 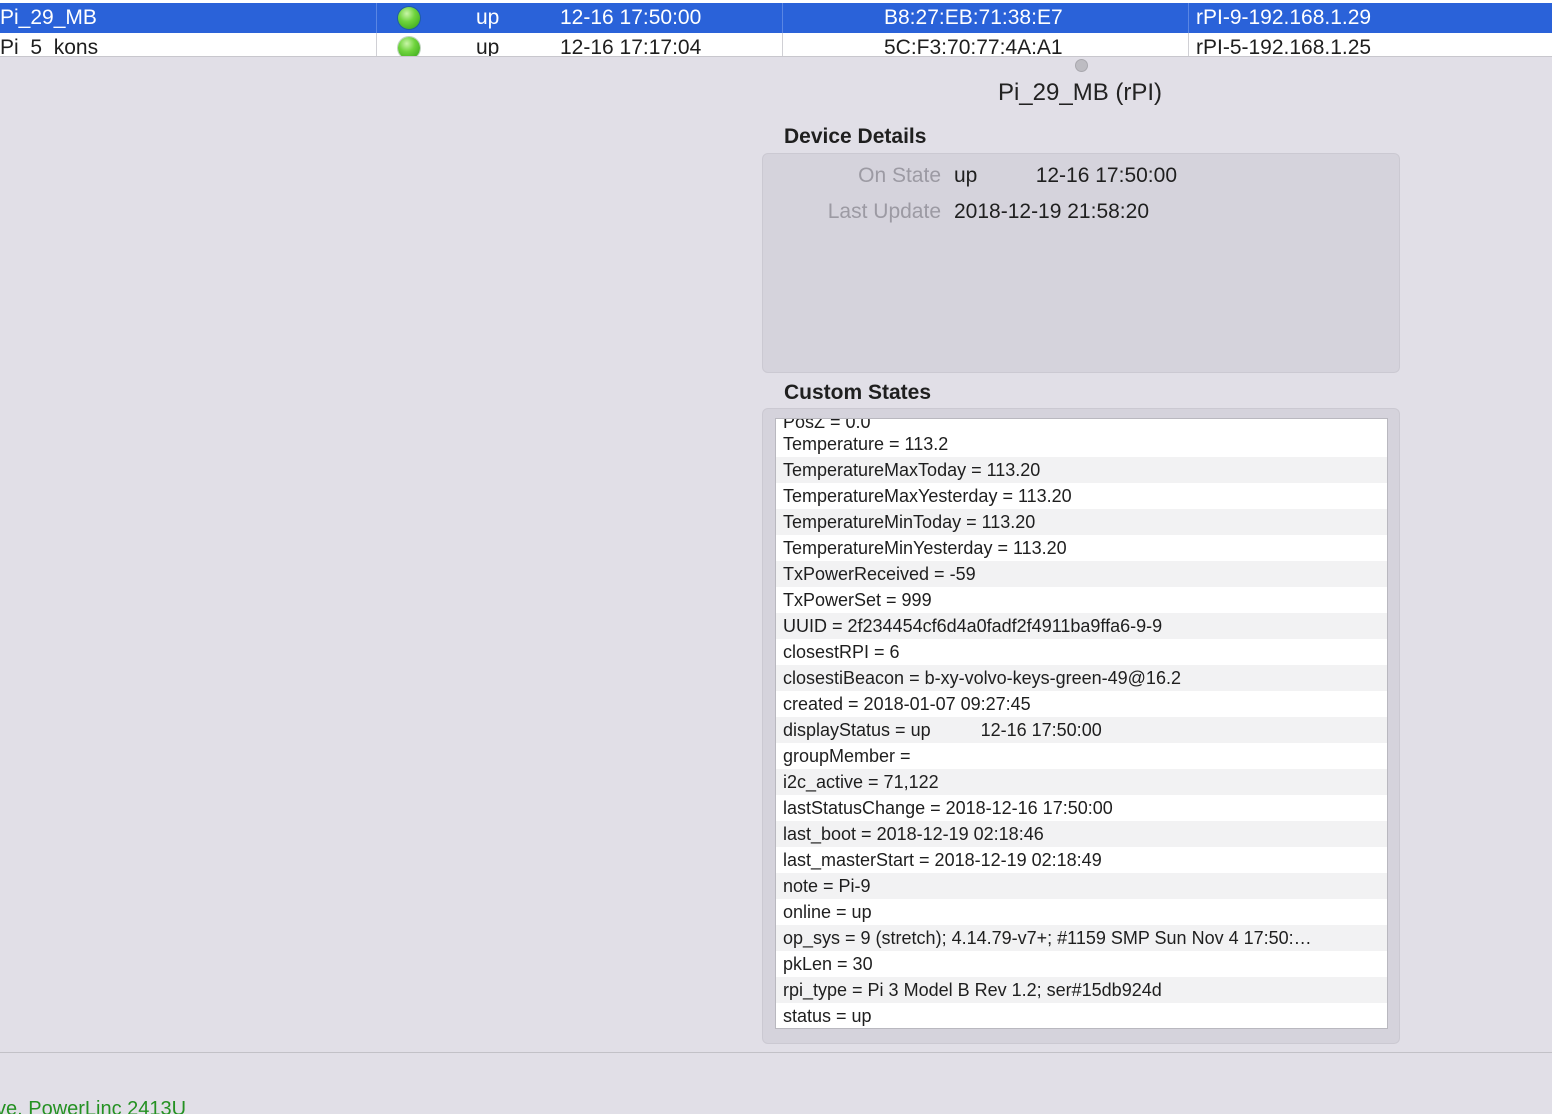 I want to click on list-item: groupMember =, so click(x=1081, y=756).